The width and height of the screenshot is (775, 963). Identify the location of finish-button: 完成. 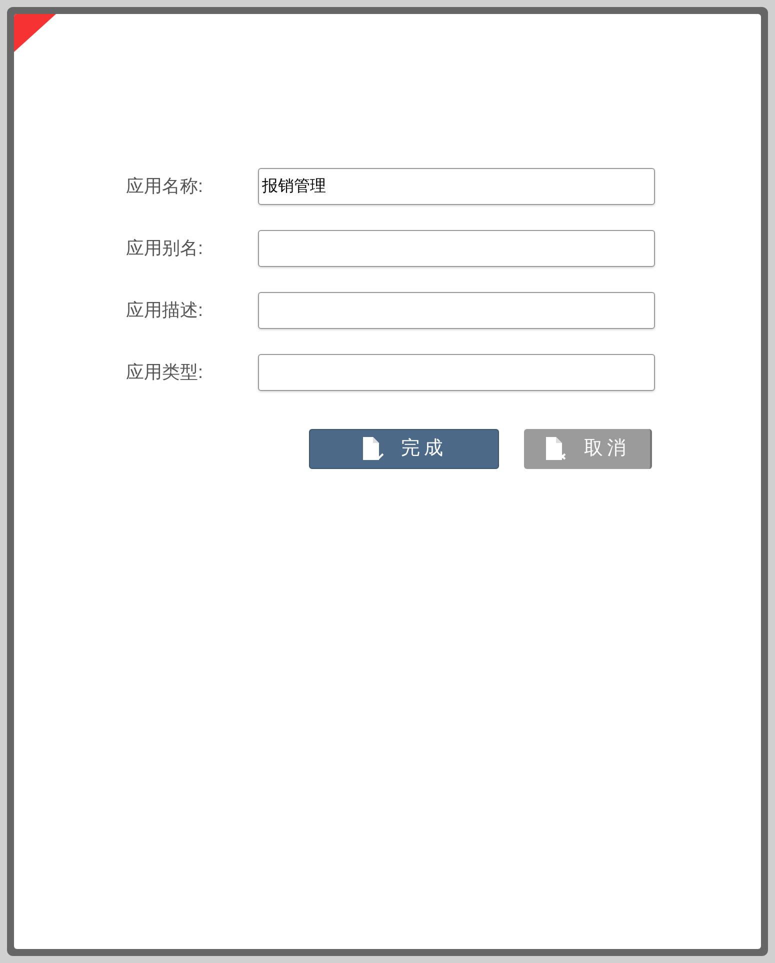
(404, 449).